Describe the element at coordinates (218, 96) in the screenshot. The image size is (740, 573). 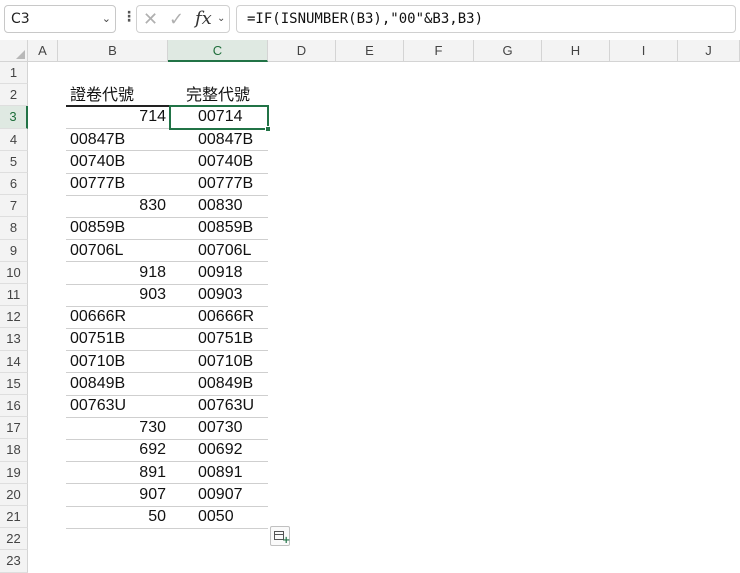
I see `header-full-code: 完整代號` at that location.